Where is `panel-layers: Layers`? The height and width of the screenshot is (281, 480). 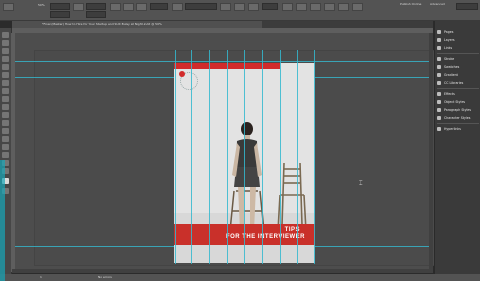
panel-layers: Layers is located at coordinates (458, 40).